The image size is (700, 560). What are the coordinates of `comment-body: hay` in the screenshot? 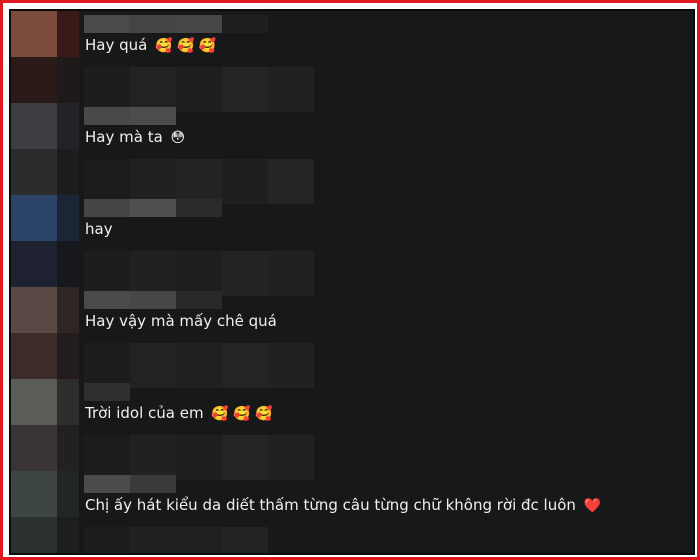 It's located at (99, 229).